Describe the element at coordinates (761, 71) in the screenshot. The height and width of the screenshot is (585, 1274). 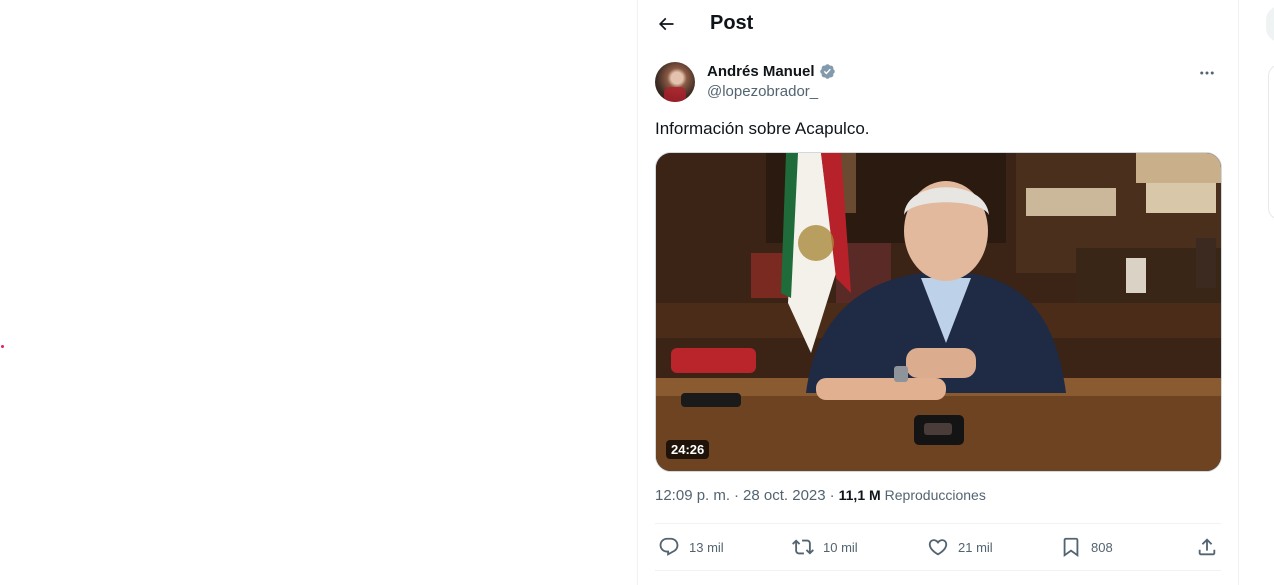
I see `author-name: Andrés Manuel` at that location.